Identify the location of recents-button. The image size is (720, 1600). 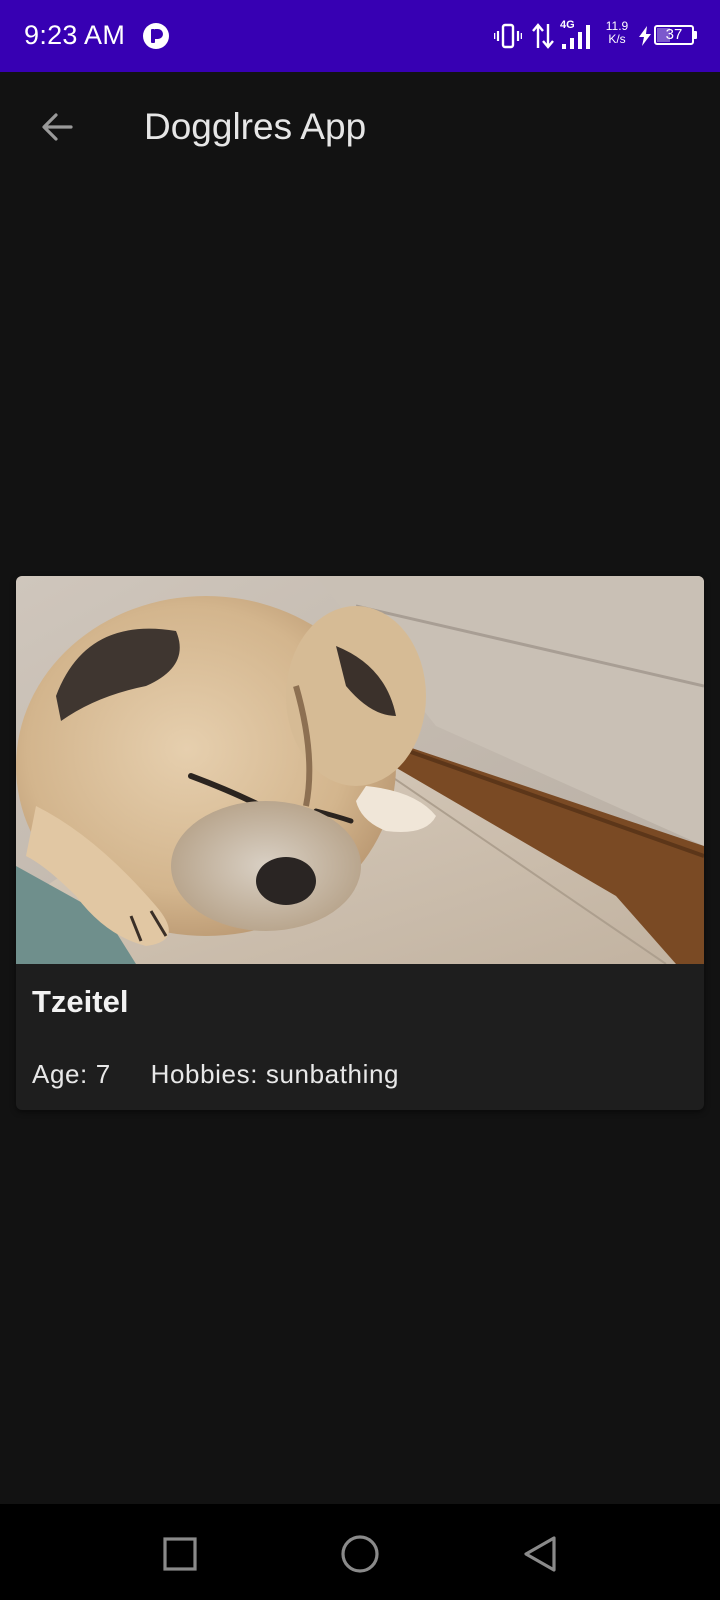
(180, 1554).